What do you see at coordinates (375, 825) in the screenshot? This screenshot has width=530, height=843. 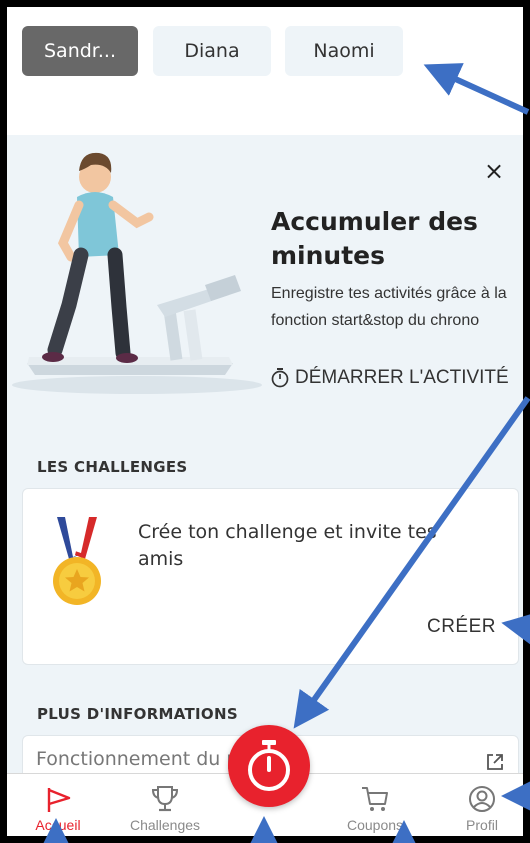 I see `nav-coupons-label: Coupons` at bounding box center [375, 825].